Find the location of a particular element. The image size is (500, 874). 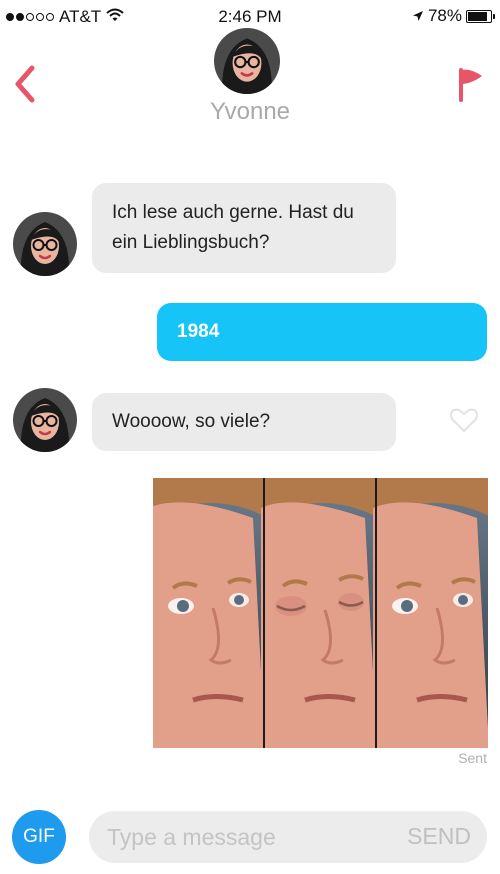

battery-icon is located at coordinates (480, 16).